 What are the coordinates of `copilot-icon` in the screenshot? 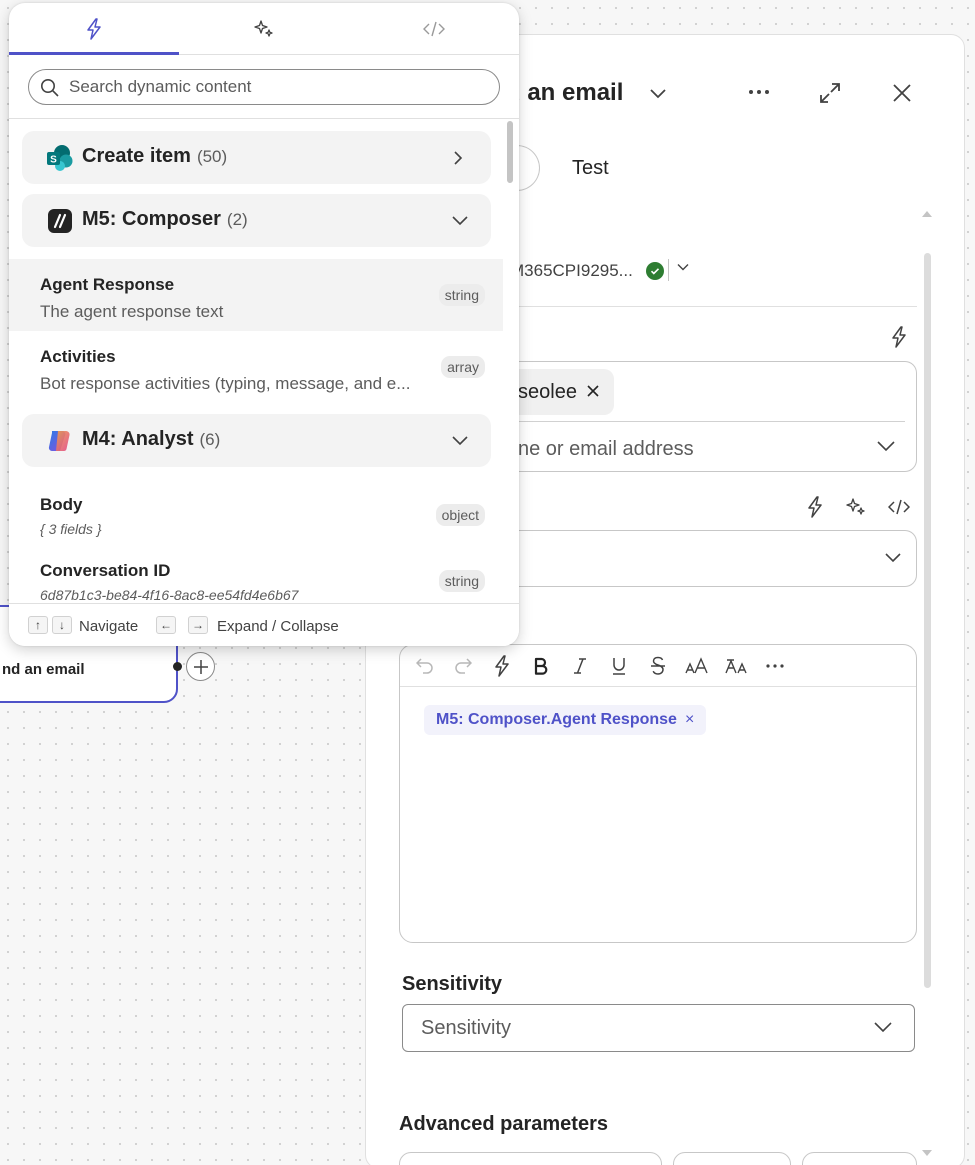 It's located at (59, 441).